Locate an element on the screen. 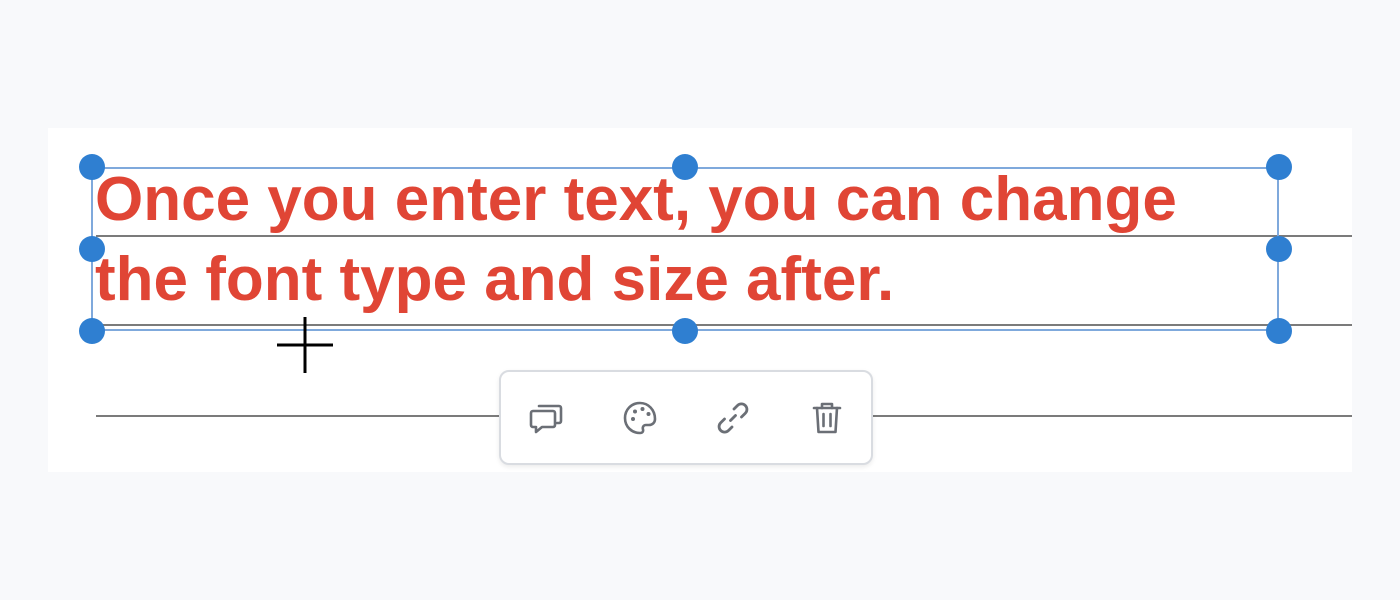 The image size is (1400, 600). resize-handle-middle-left is located at coordinates (92, 249).